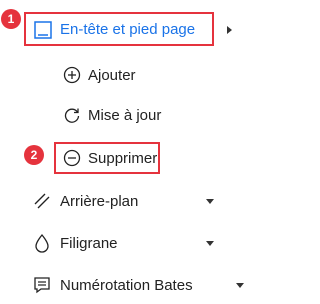  What do you see at coordinates (42, 203) in the screenshot?
I see `background-icon` at bounding box center [42, 203].